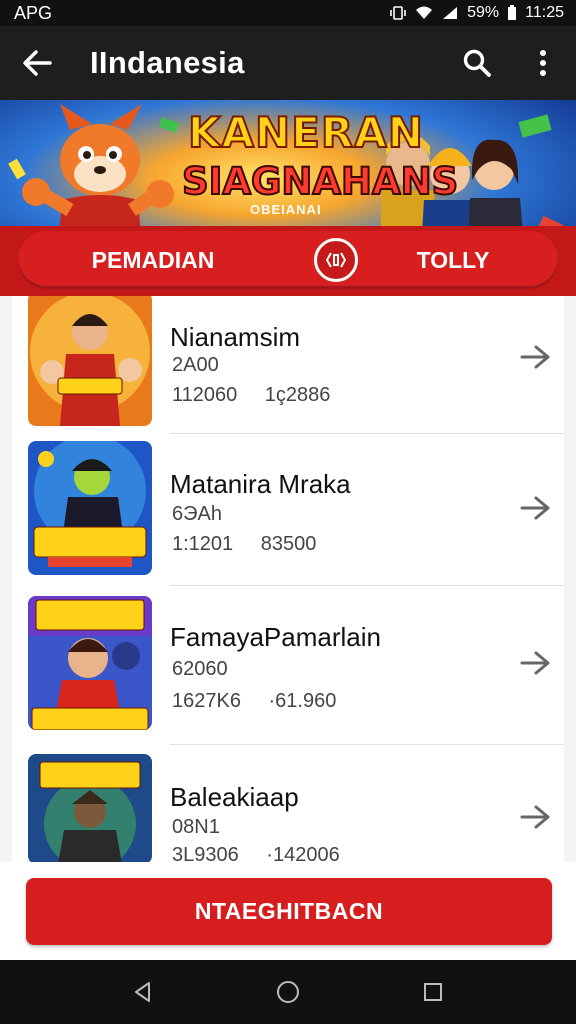 The height and width of the screenshot is (1024, 576). Describe the element at coordinates (251, 395) in the screenshot. I see `game-stats: 112060 1ç2886` at that location.